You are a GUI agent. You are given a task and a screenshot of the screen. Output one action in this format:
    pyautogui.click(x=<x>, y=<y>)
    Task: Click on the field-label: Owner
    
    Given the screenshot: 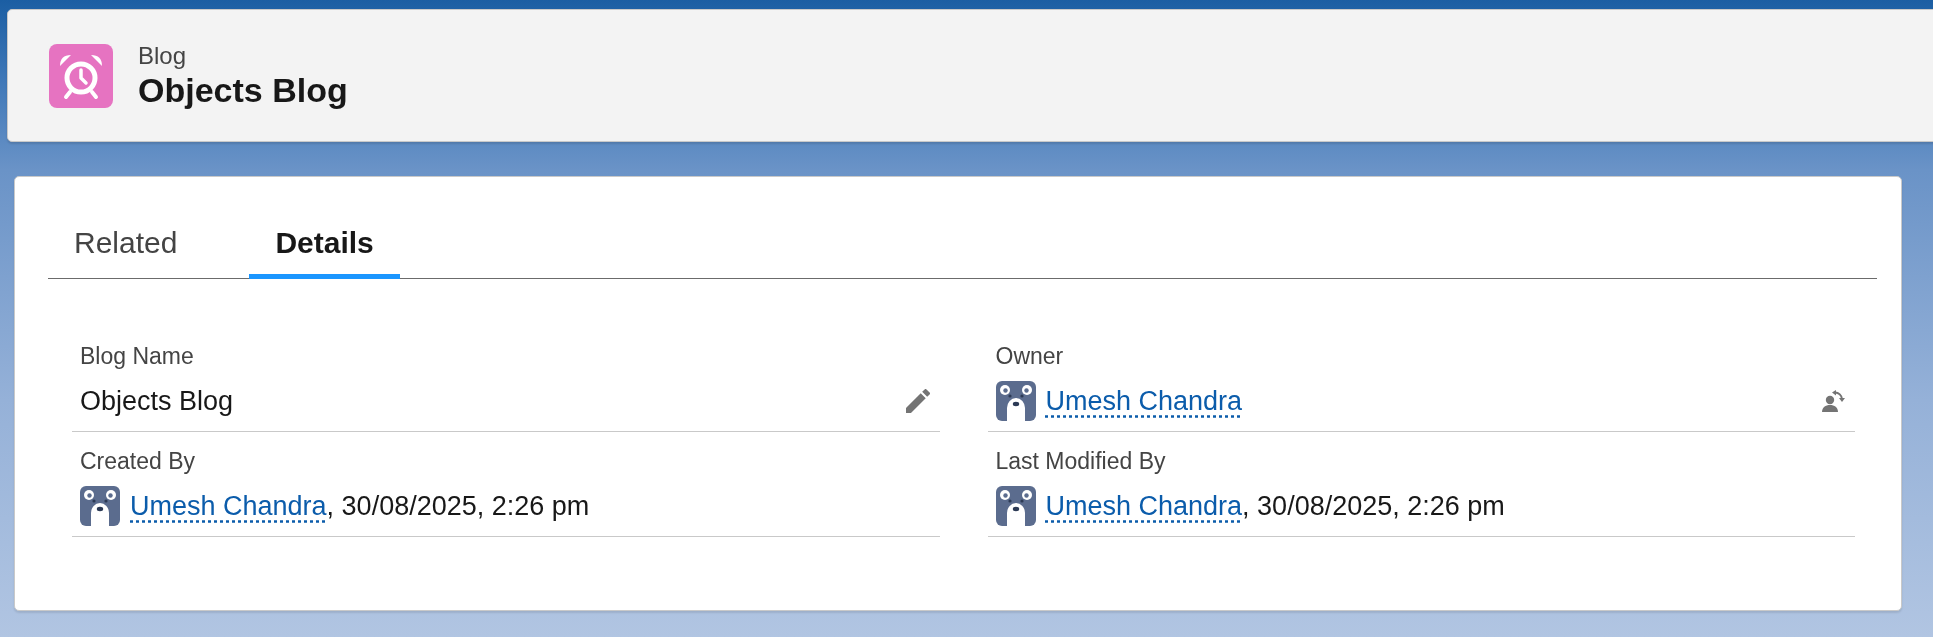 What is the action you would take?
    pyautogui.click(x=1030, y=356)
    